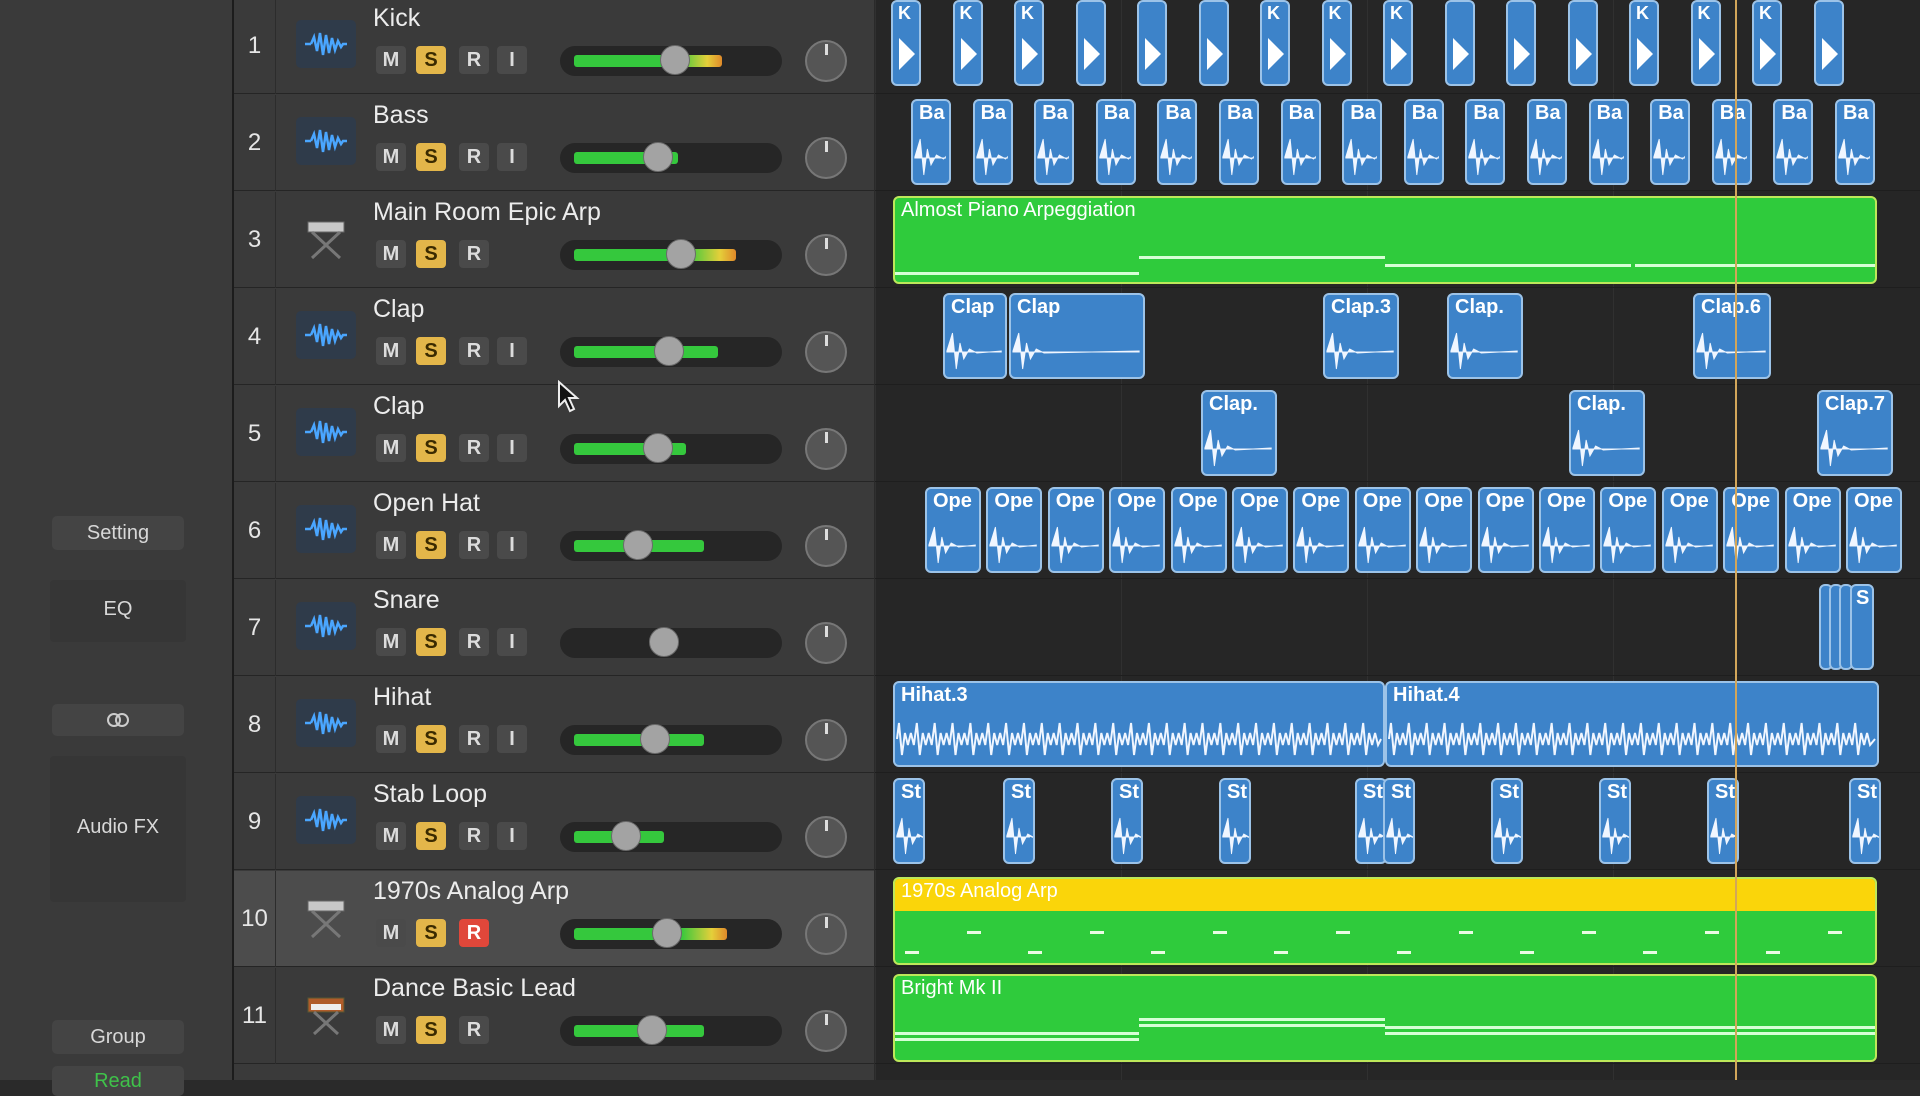 Image resolution: width=1920 pixels, height=1096 pixels. Describe the element at coordinates (1397, 628) in the screenshot. I see `track-lane: S` at that location.